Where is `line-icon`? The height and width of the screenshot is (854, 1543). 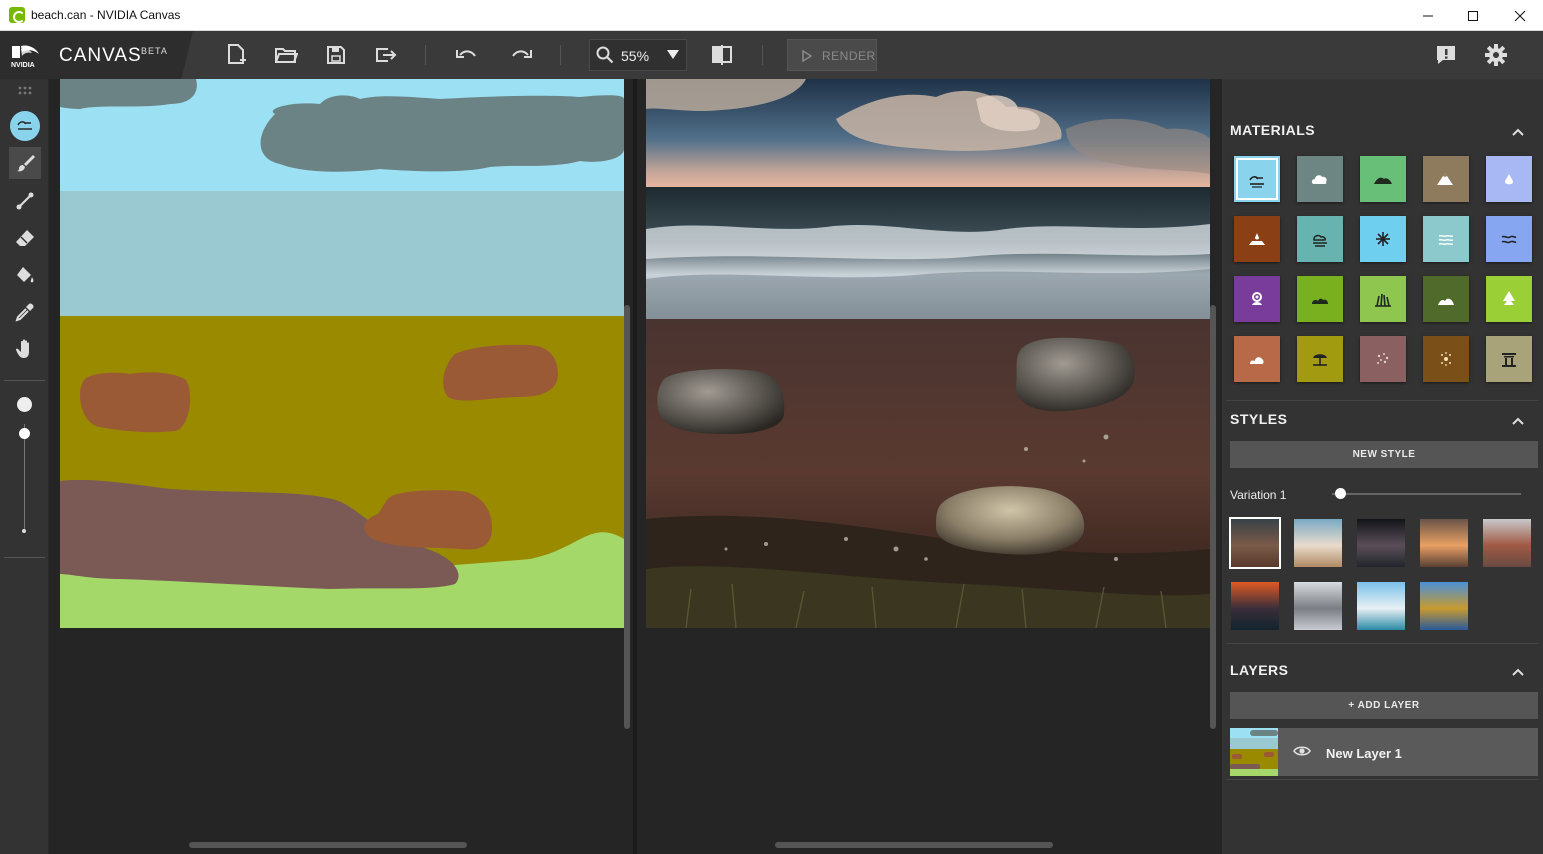
line-icon is located at coordinates (25, 201).